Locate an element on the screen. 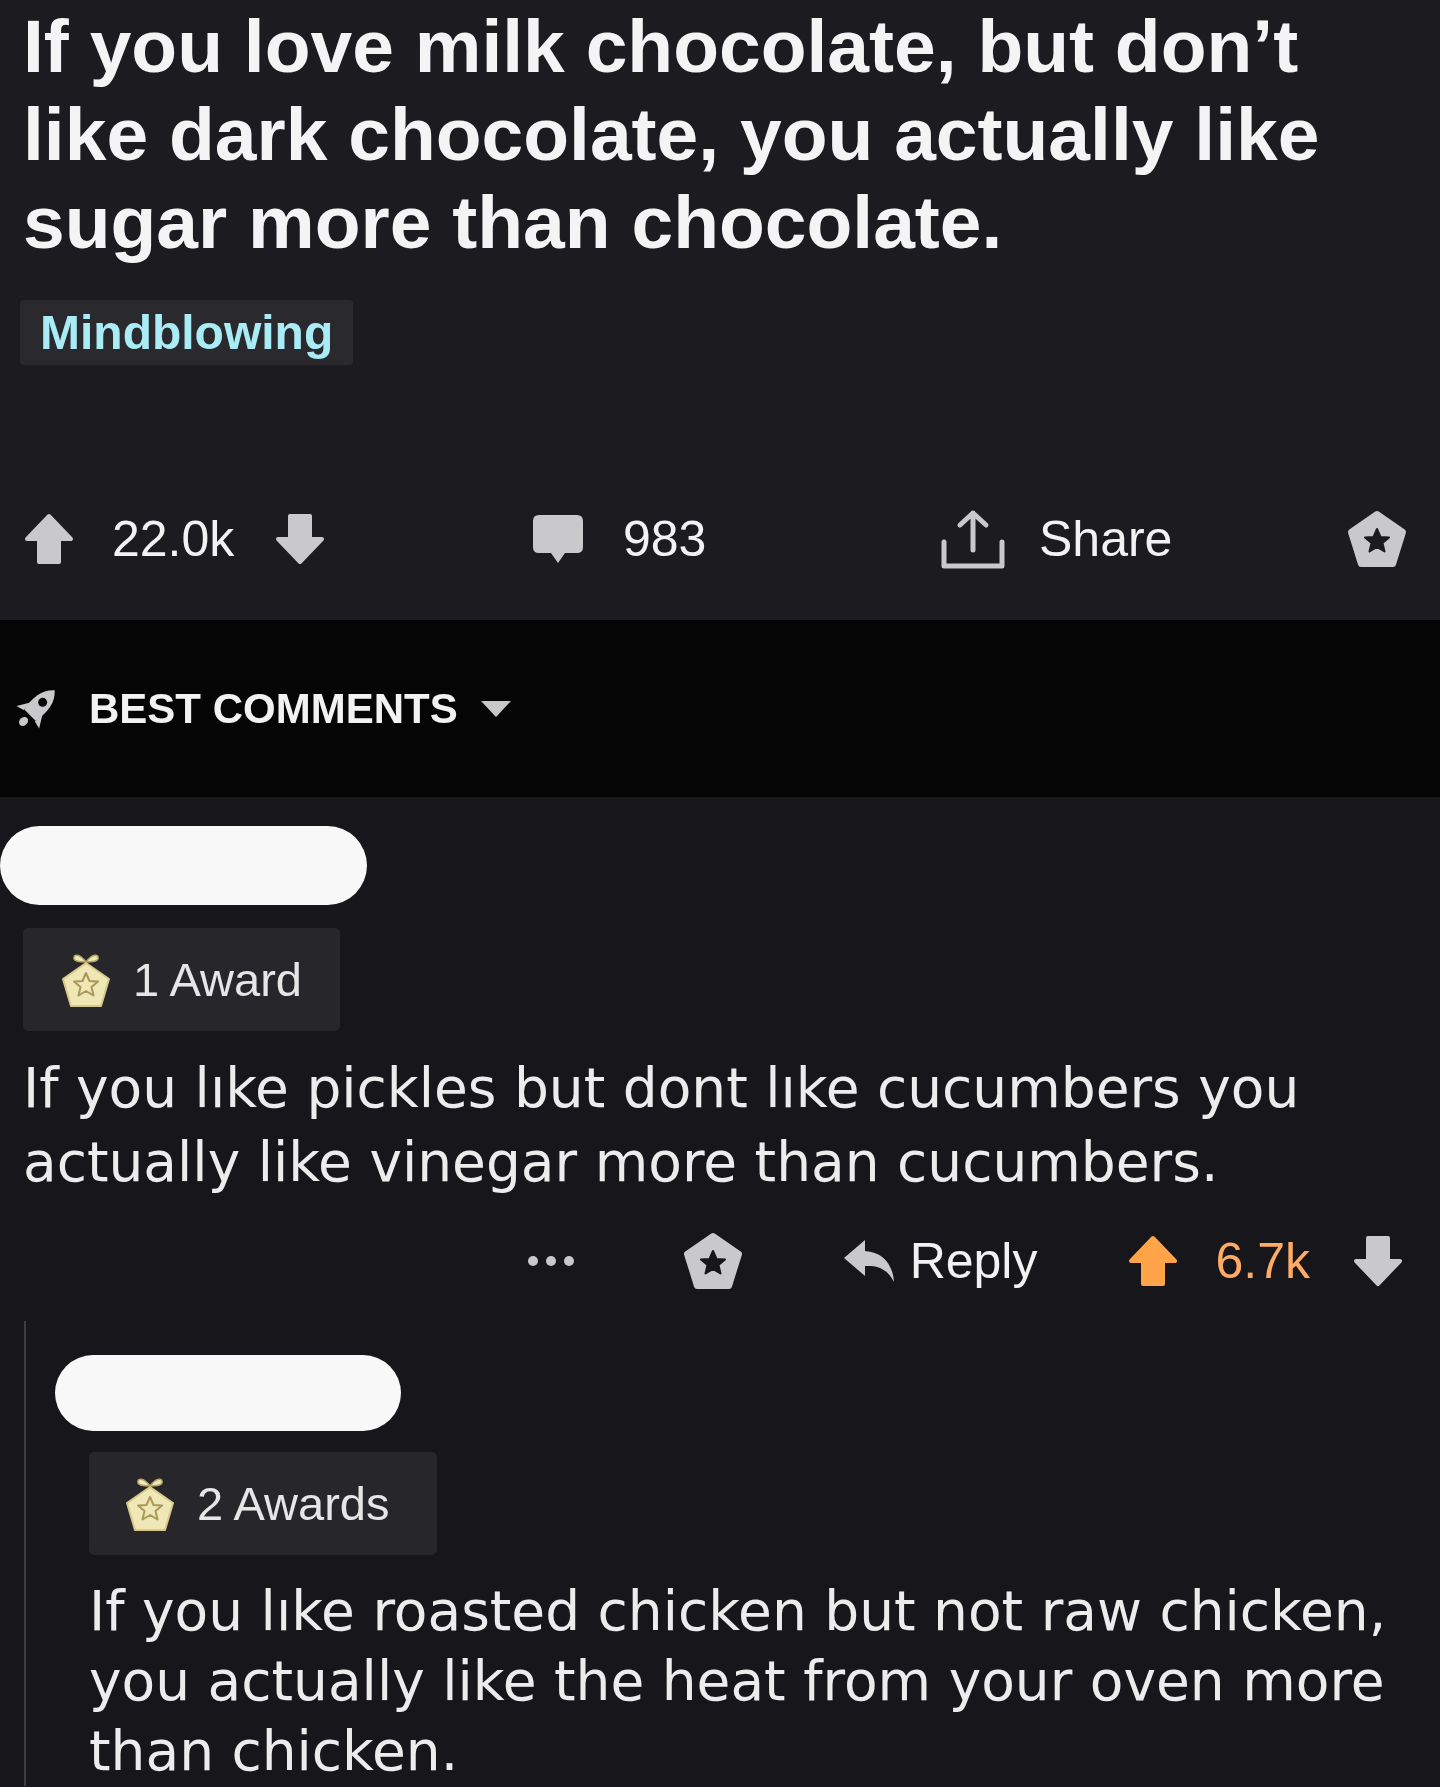 The image size is (1440, 1787). vote-score: 22.0k is located at coordinates (173, 539).